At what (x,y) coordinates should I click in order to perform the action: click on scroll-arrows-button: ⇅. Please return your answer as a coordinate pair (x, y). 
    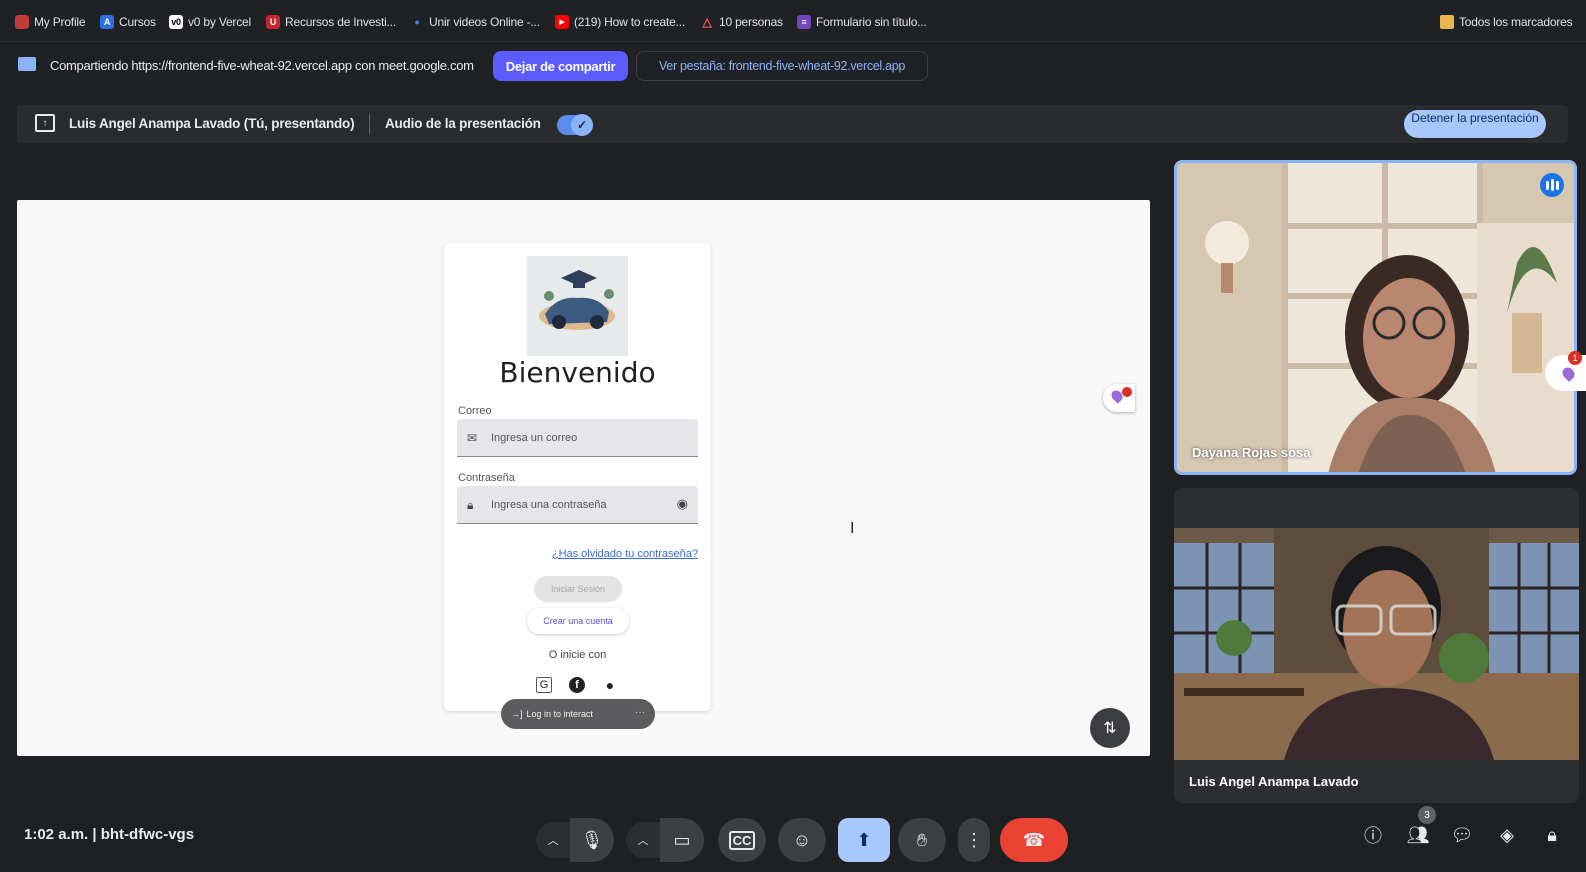
    Looking at the image, I should click on (1110, 728).